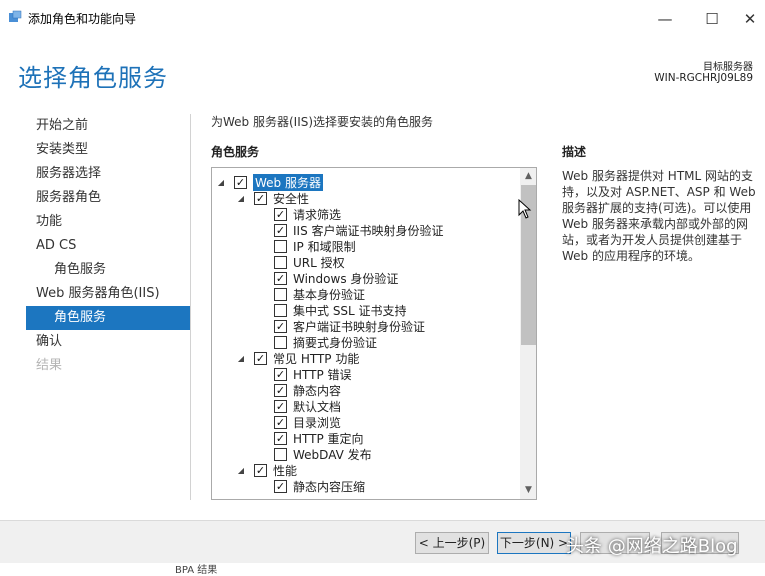 The height and width of the screenshot is (576, 765). Describe the element at coordinates (291, 198) in the screenshot. I see `tree-item-label: 安全性` at that location.